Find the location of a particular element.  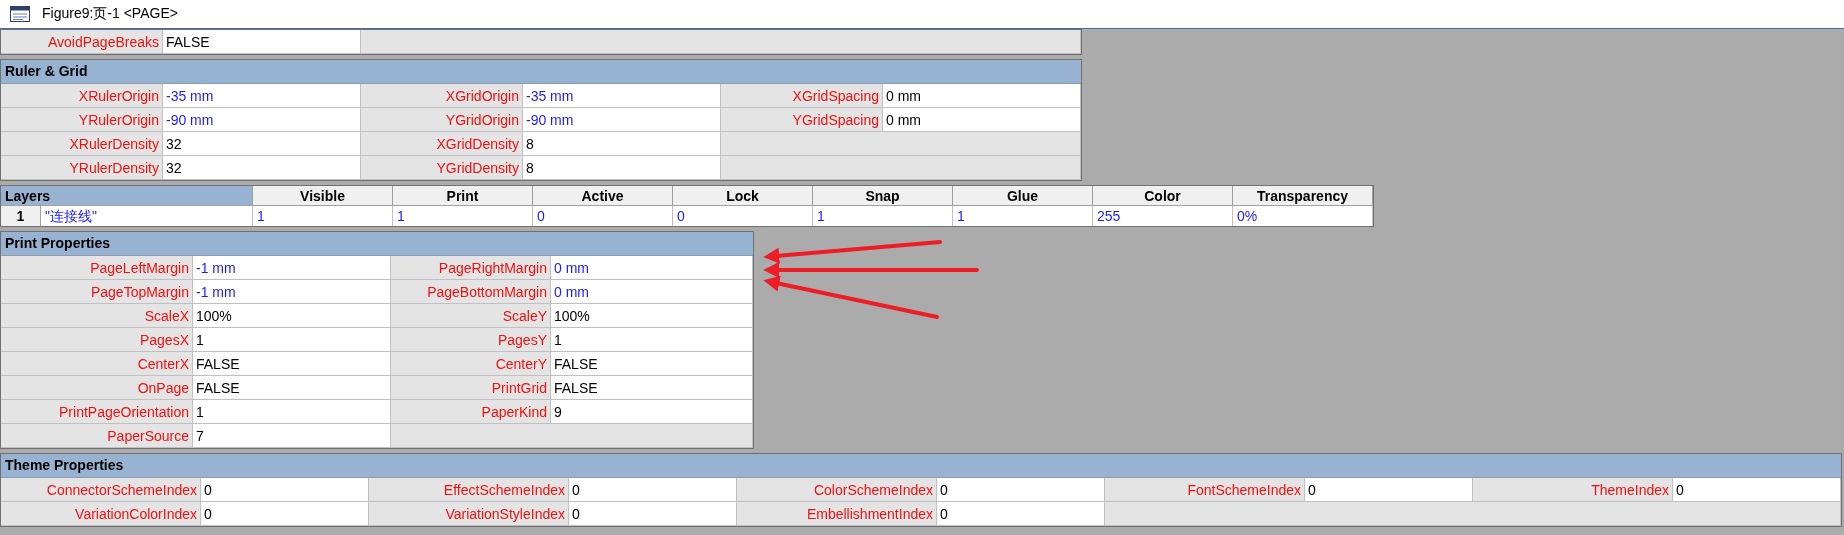

property-label: YGridDensity is located at coordinates (442, 168).